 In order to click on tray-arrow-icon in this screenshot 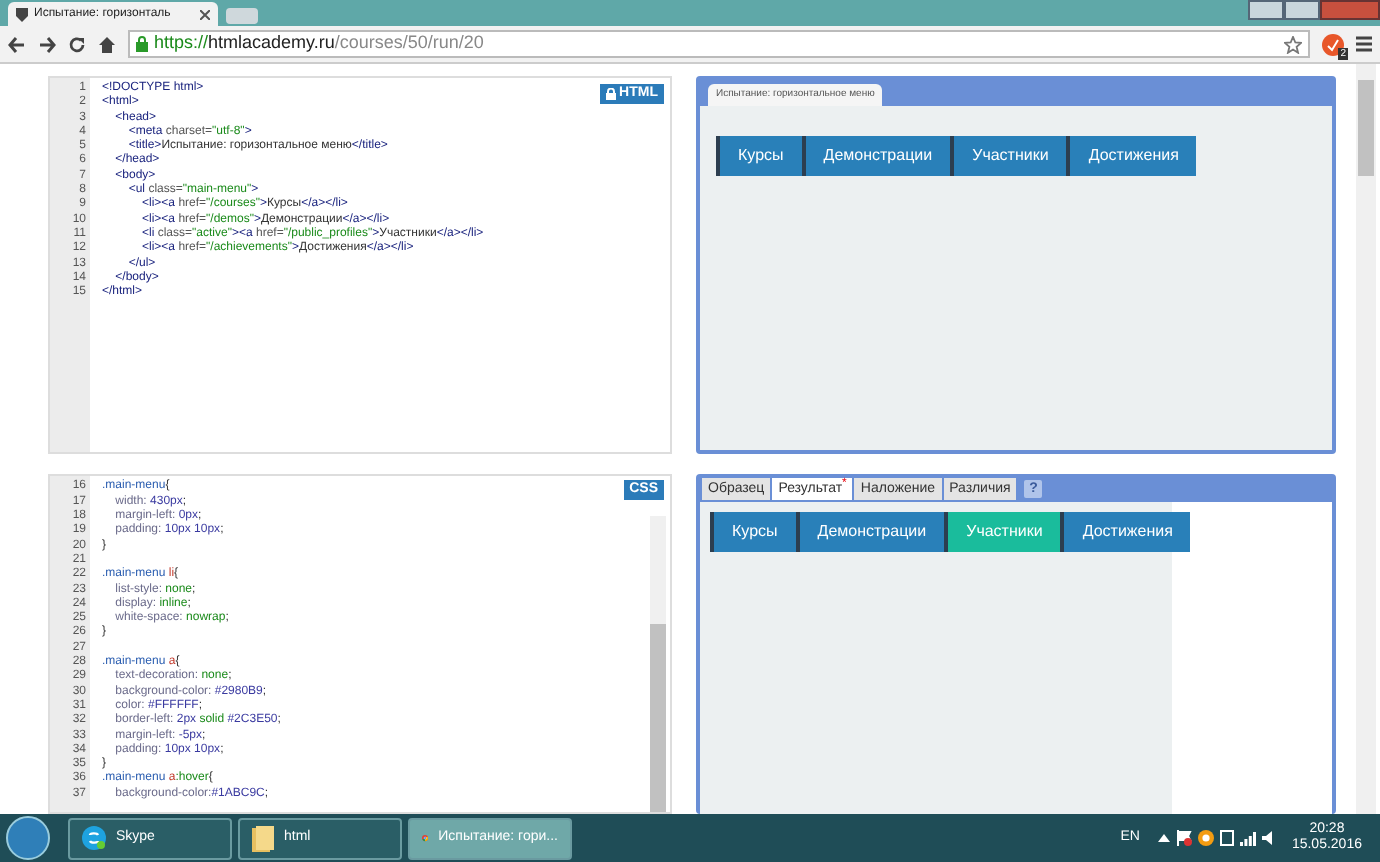, I will do `click(1163, 838)`.